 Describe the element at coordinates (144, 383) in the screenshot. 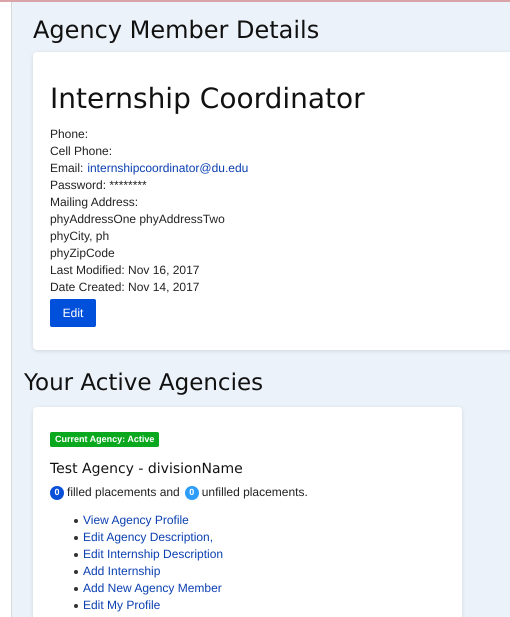

I see `section-heading: Your Active Agencies` at that location.